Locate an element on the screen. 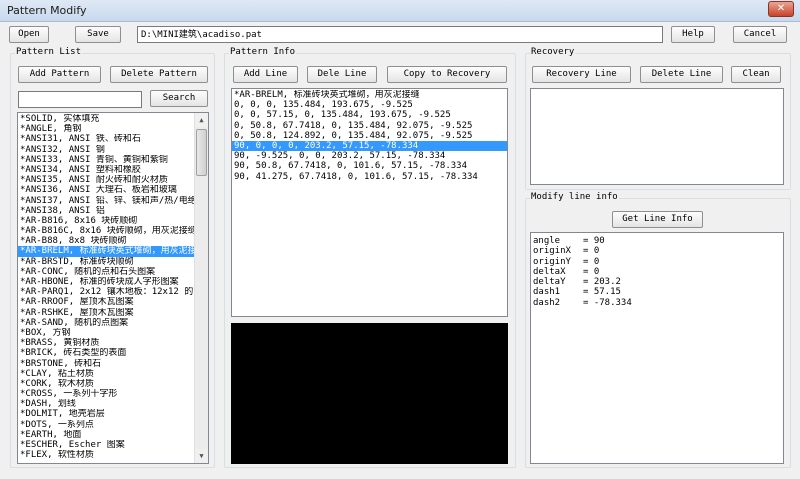 The height and width of the screenshot is (479, 800). pattern-list-item: *EARTH, 地面 is located at coordinates (106, 435).